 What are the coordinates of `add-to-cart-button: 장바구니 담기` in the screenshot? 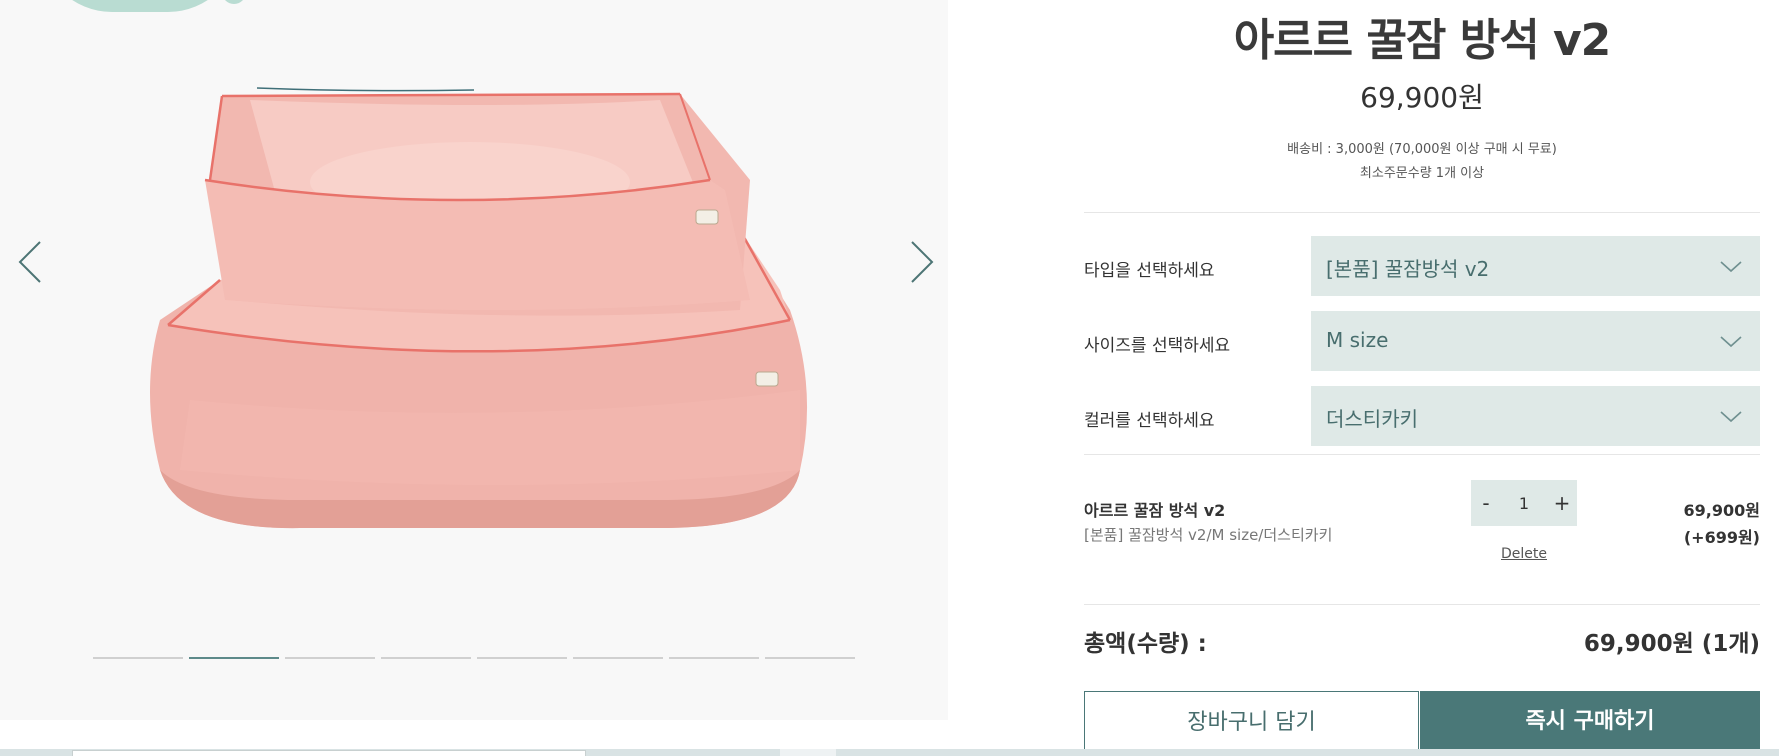 It's located at (1251, 723).